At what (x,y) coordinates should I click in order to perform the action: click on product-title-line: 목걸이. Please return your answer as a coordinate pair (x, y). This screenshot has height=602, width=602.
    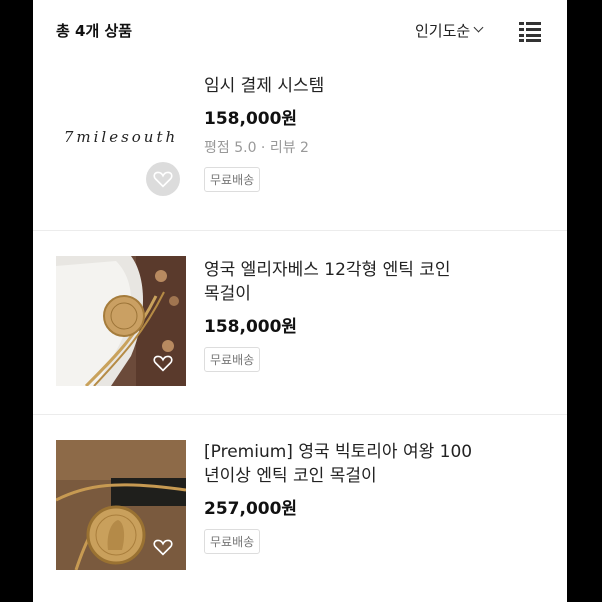
    Looking at the image, I should click on (227, 294).